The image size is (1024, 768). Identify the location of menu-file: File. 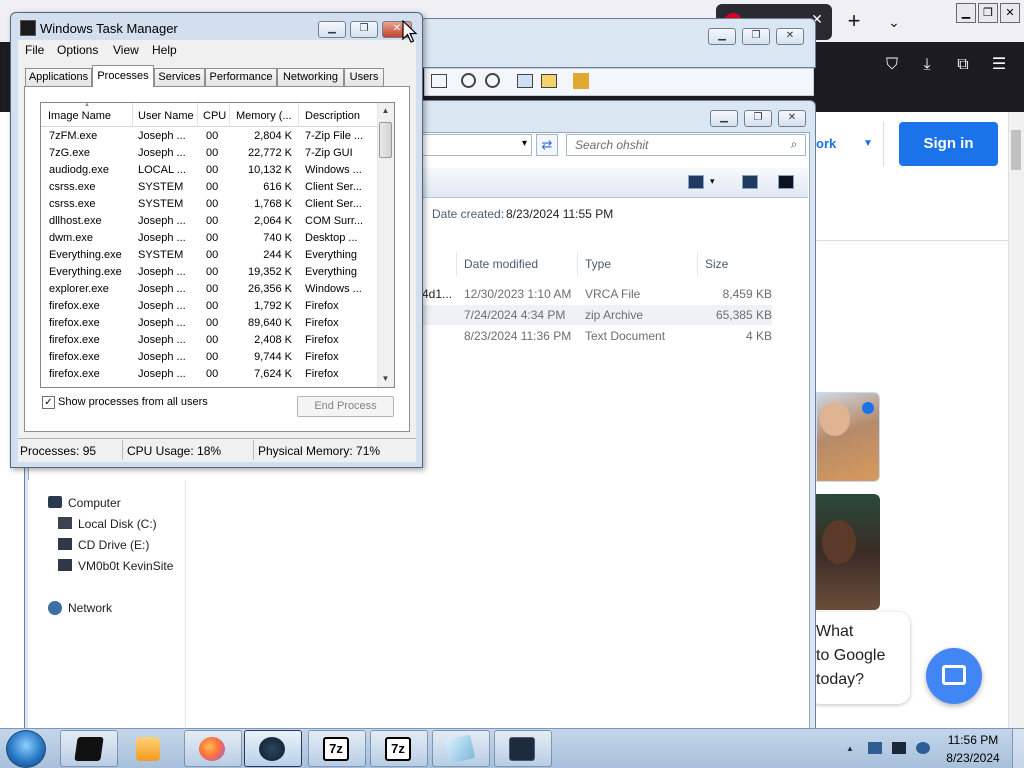
(34, 50).